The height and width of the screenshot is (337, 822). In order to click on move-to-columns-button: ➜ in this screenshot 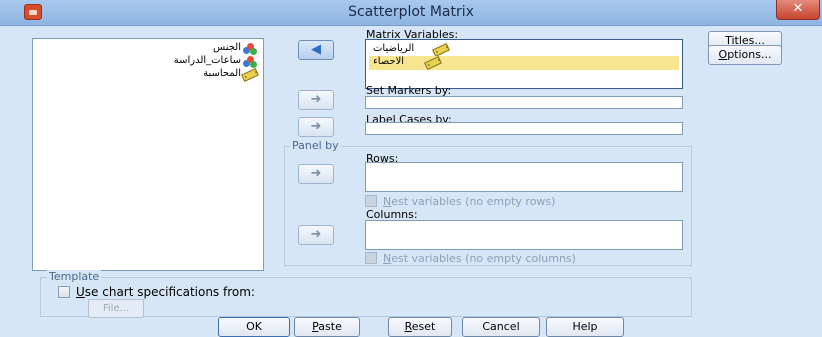, I will do `click(316, 235)`.